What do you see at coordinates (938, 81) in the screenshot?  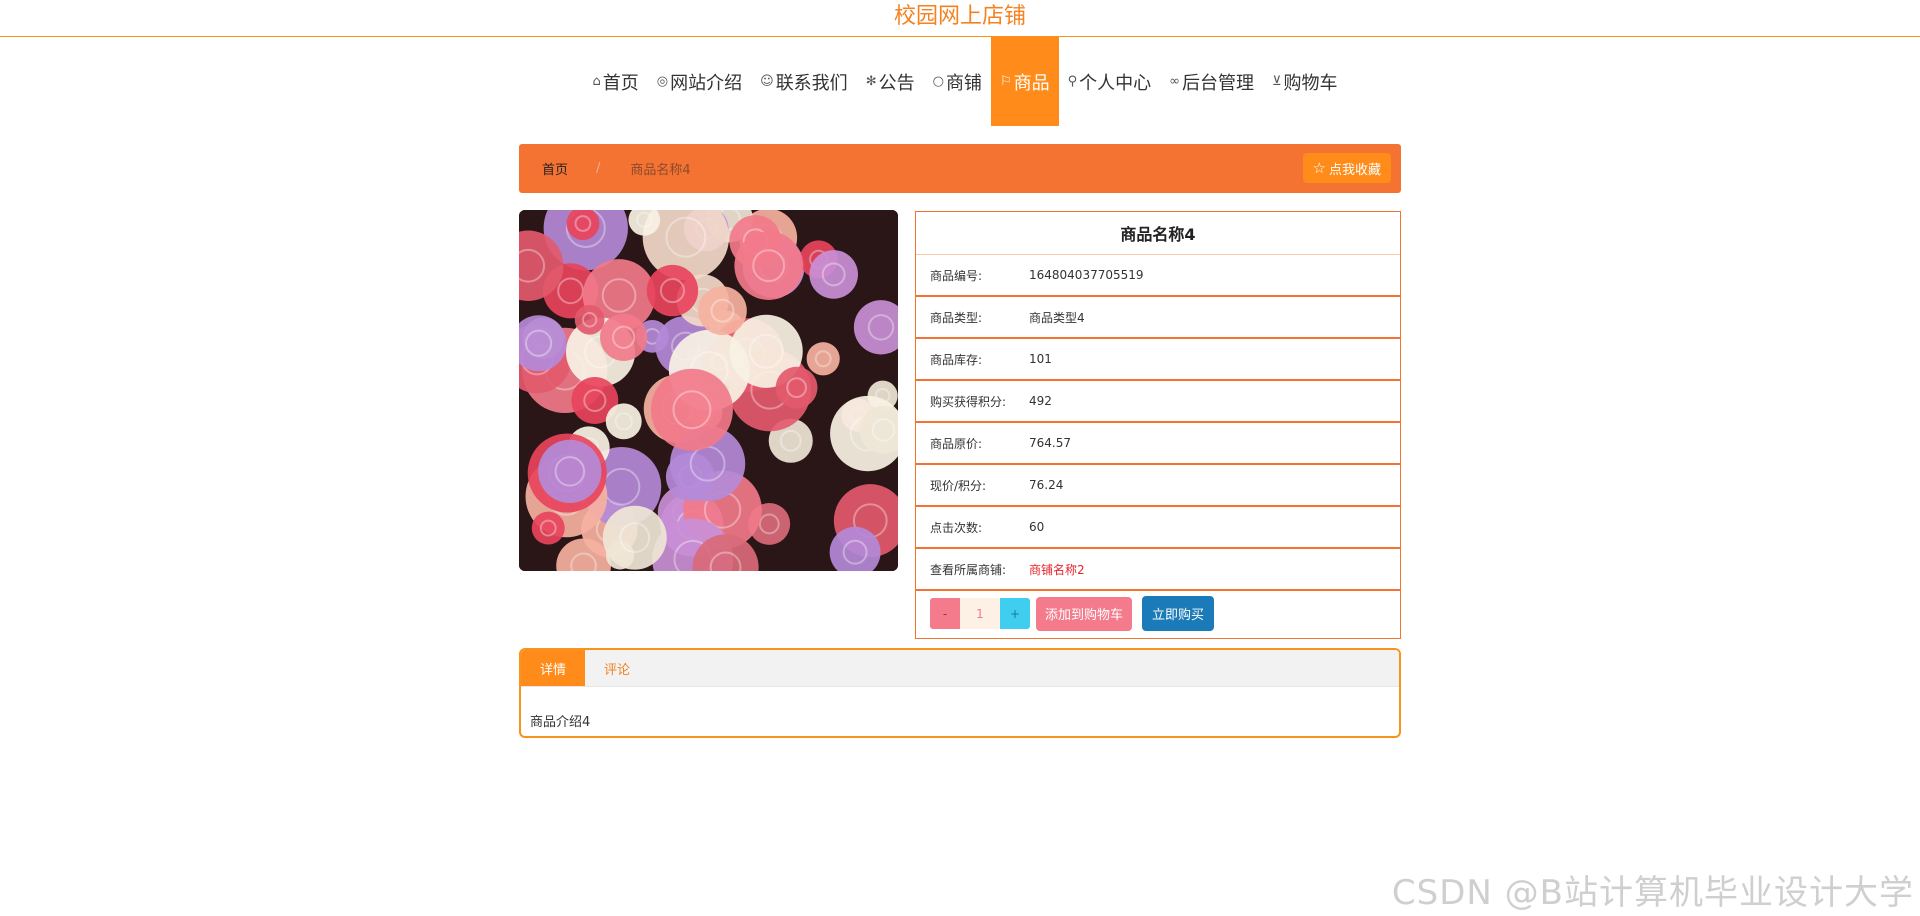 I see `circle-icon: ○` at bounding box center [938, 81].